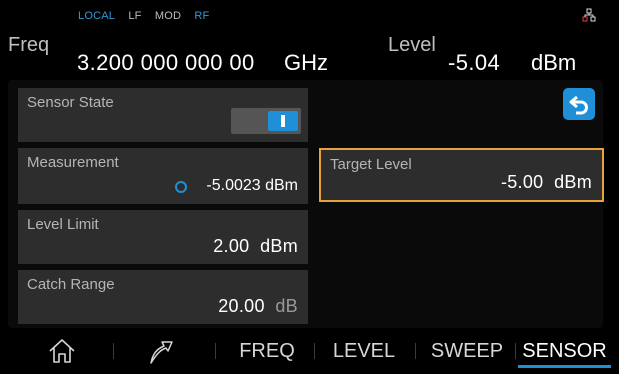 The image size is (619, 374). I want to click on status-mod: MOD, so click(168, 16).